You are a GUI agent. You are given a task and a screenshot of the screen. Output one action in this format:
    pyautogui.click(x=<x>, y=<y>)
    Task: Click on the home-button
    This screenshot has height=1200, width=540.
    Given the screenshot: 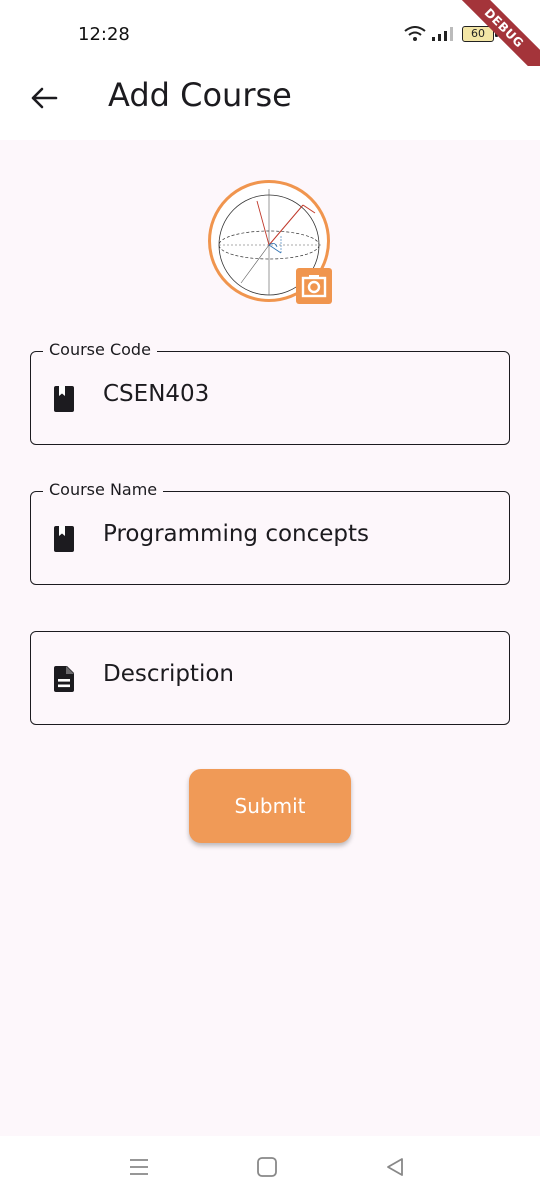 What is the action you would take?
    pyautogui.click(x=267, y=1167)
    